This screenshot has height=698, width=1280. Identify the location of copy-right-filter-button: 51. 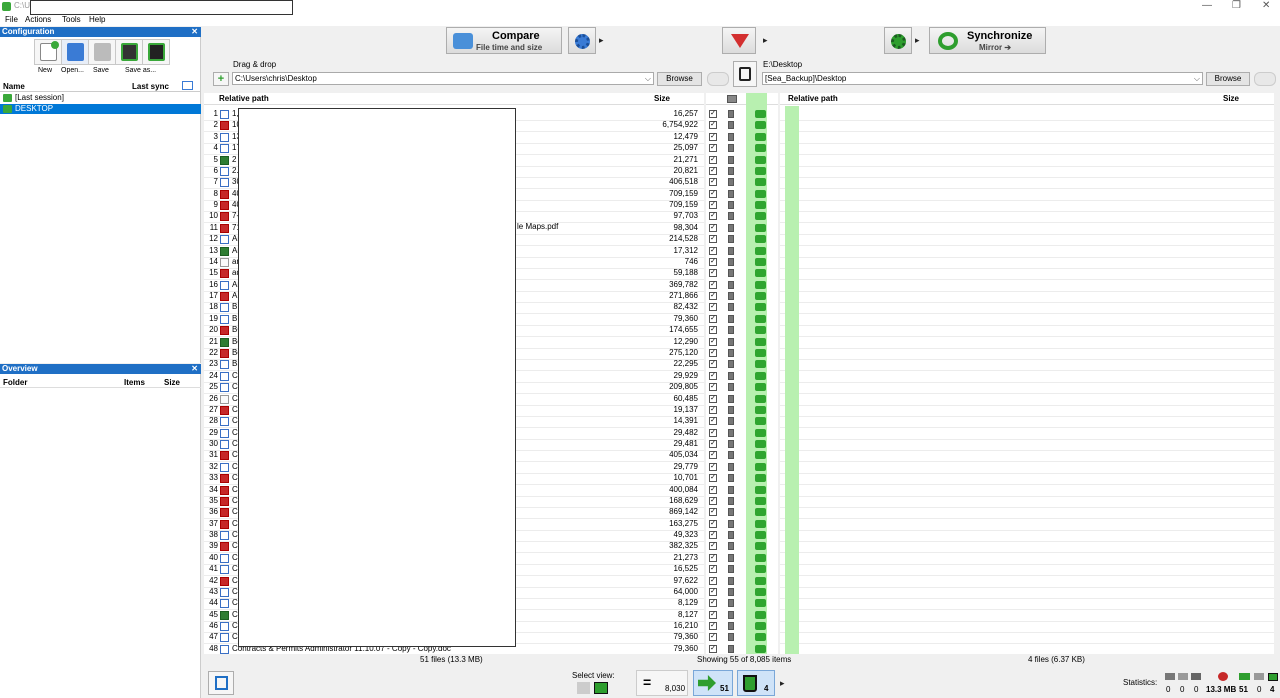
(713, 683).